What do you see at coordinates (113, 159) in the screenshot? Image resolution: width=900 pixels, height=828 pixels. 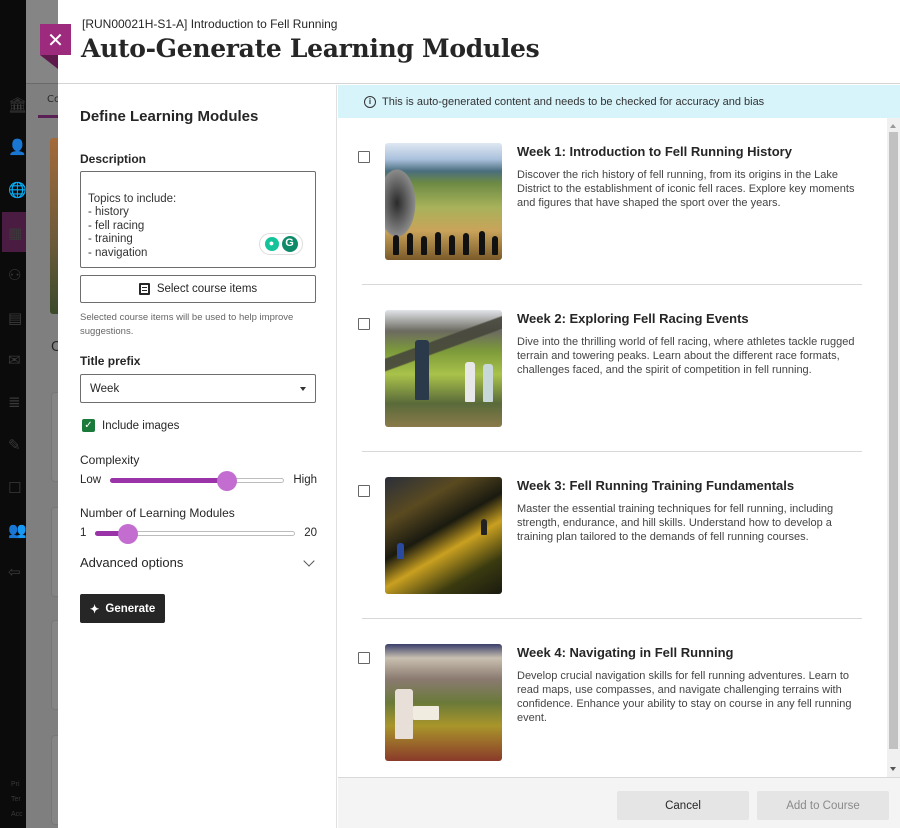 I see `description-label: Description` at bounding box center [113, 159].